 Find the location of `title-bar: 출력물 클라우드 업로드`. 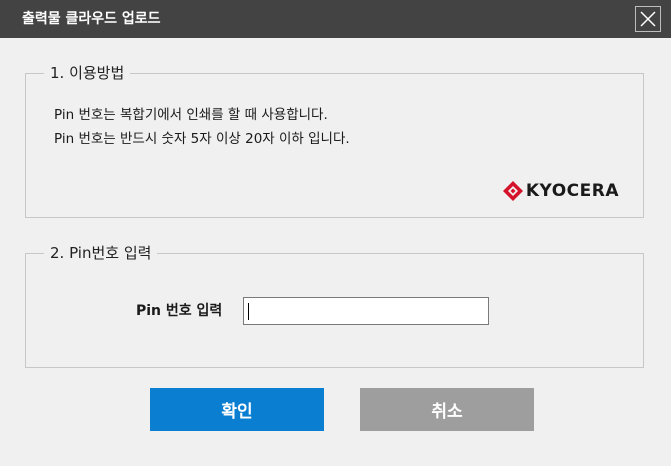

title-bar: 출력물 클라우드 업로드 is located at coordinates (335, 19).